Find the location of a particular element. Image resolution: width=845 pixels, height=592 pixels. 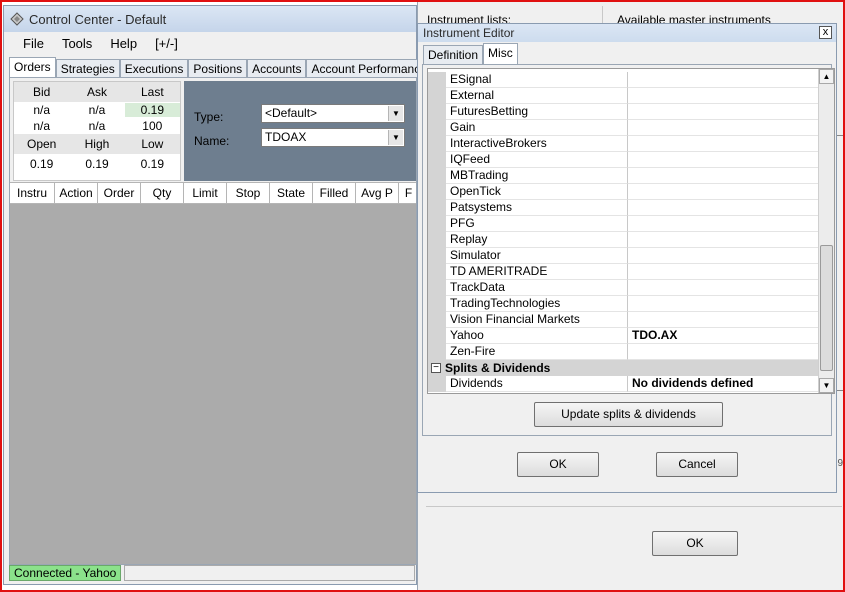

quote-ask-size: n/a is located at coordinates (97, 126).